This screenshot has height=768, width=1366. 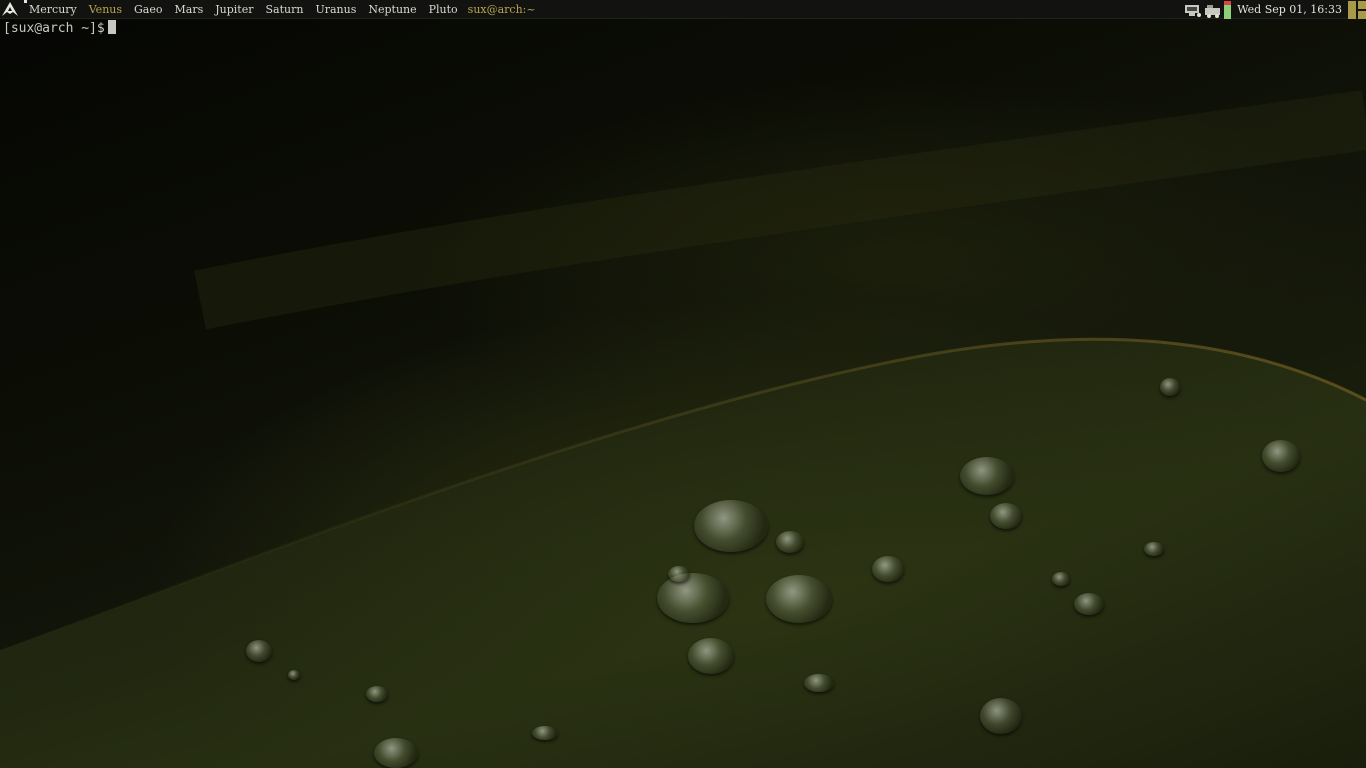 What do you see at coordinates (111, 27) in the screenshot?
I see `terminal-cursor` at bounding box center [111, 27].